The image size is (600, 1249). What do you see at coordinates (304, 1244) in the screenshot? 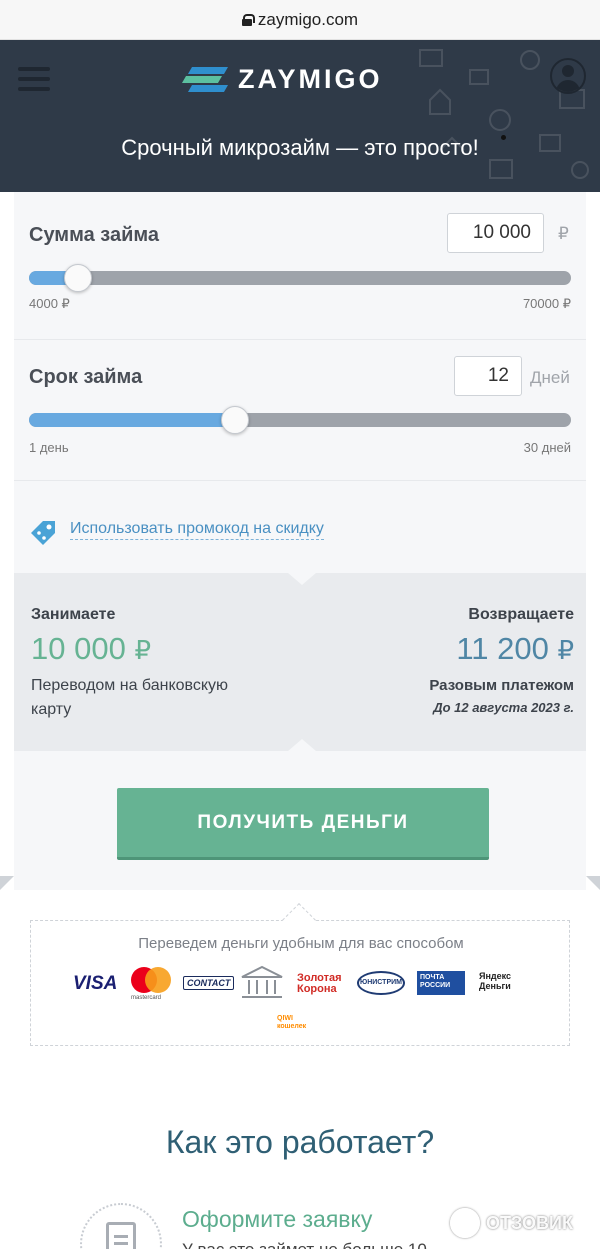
I see `step-text: У вас это займет не больше 10` at bounding box center [304, 1244].